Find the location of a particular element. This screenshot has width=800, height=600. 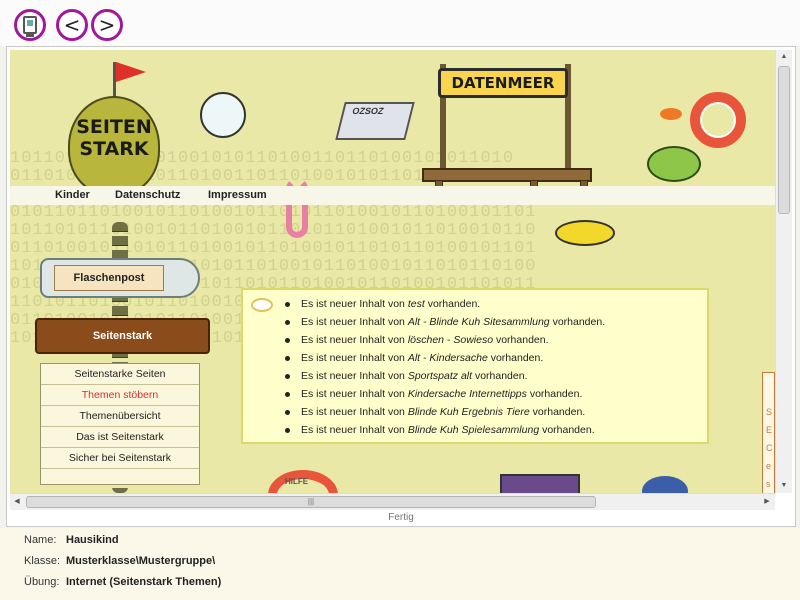

orange-fish-illustration is located at coordinates (671, 114).